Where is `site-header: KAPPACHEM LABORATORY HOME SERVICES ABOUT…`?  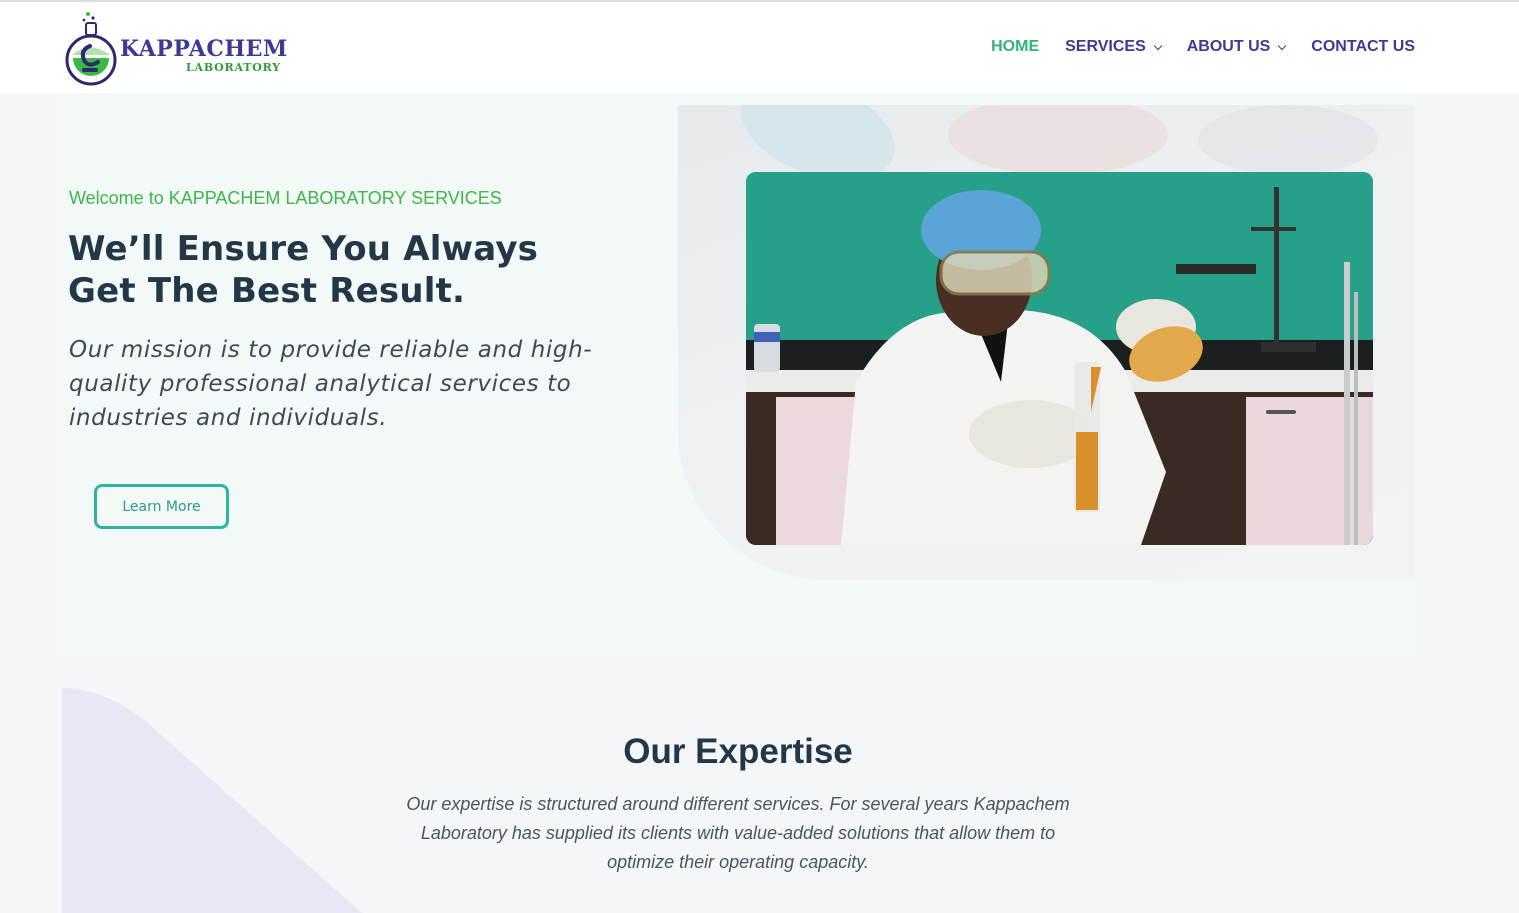
site-header: KAPPACHEM LABORATORY HOME SERVICES ABOUT… is located at coordinates (759, 47).